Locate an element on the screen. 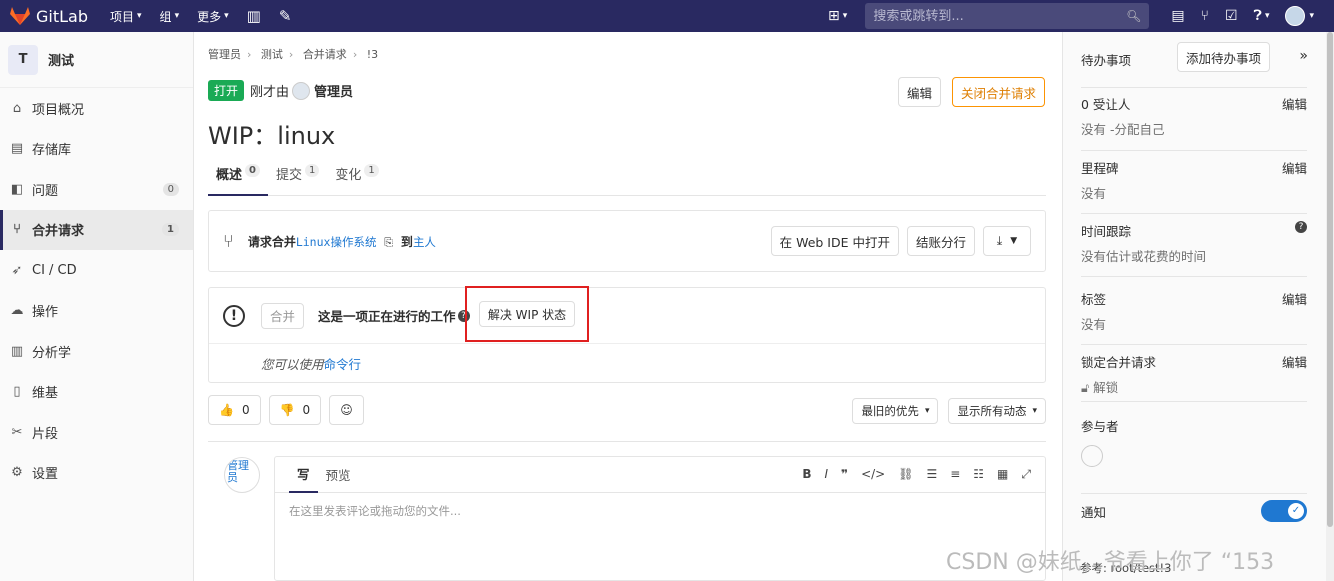 The image size is (1334, 581). edit-button: 编辑 is located at coordinates (920, 92).